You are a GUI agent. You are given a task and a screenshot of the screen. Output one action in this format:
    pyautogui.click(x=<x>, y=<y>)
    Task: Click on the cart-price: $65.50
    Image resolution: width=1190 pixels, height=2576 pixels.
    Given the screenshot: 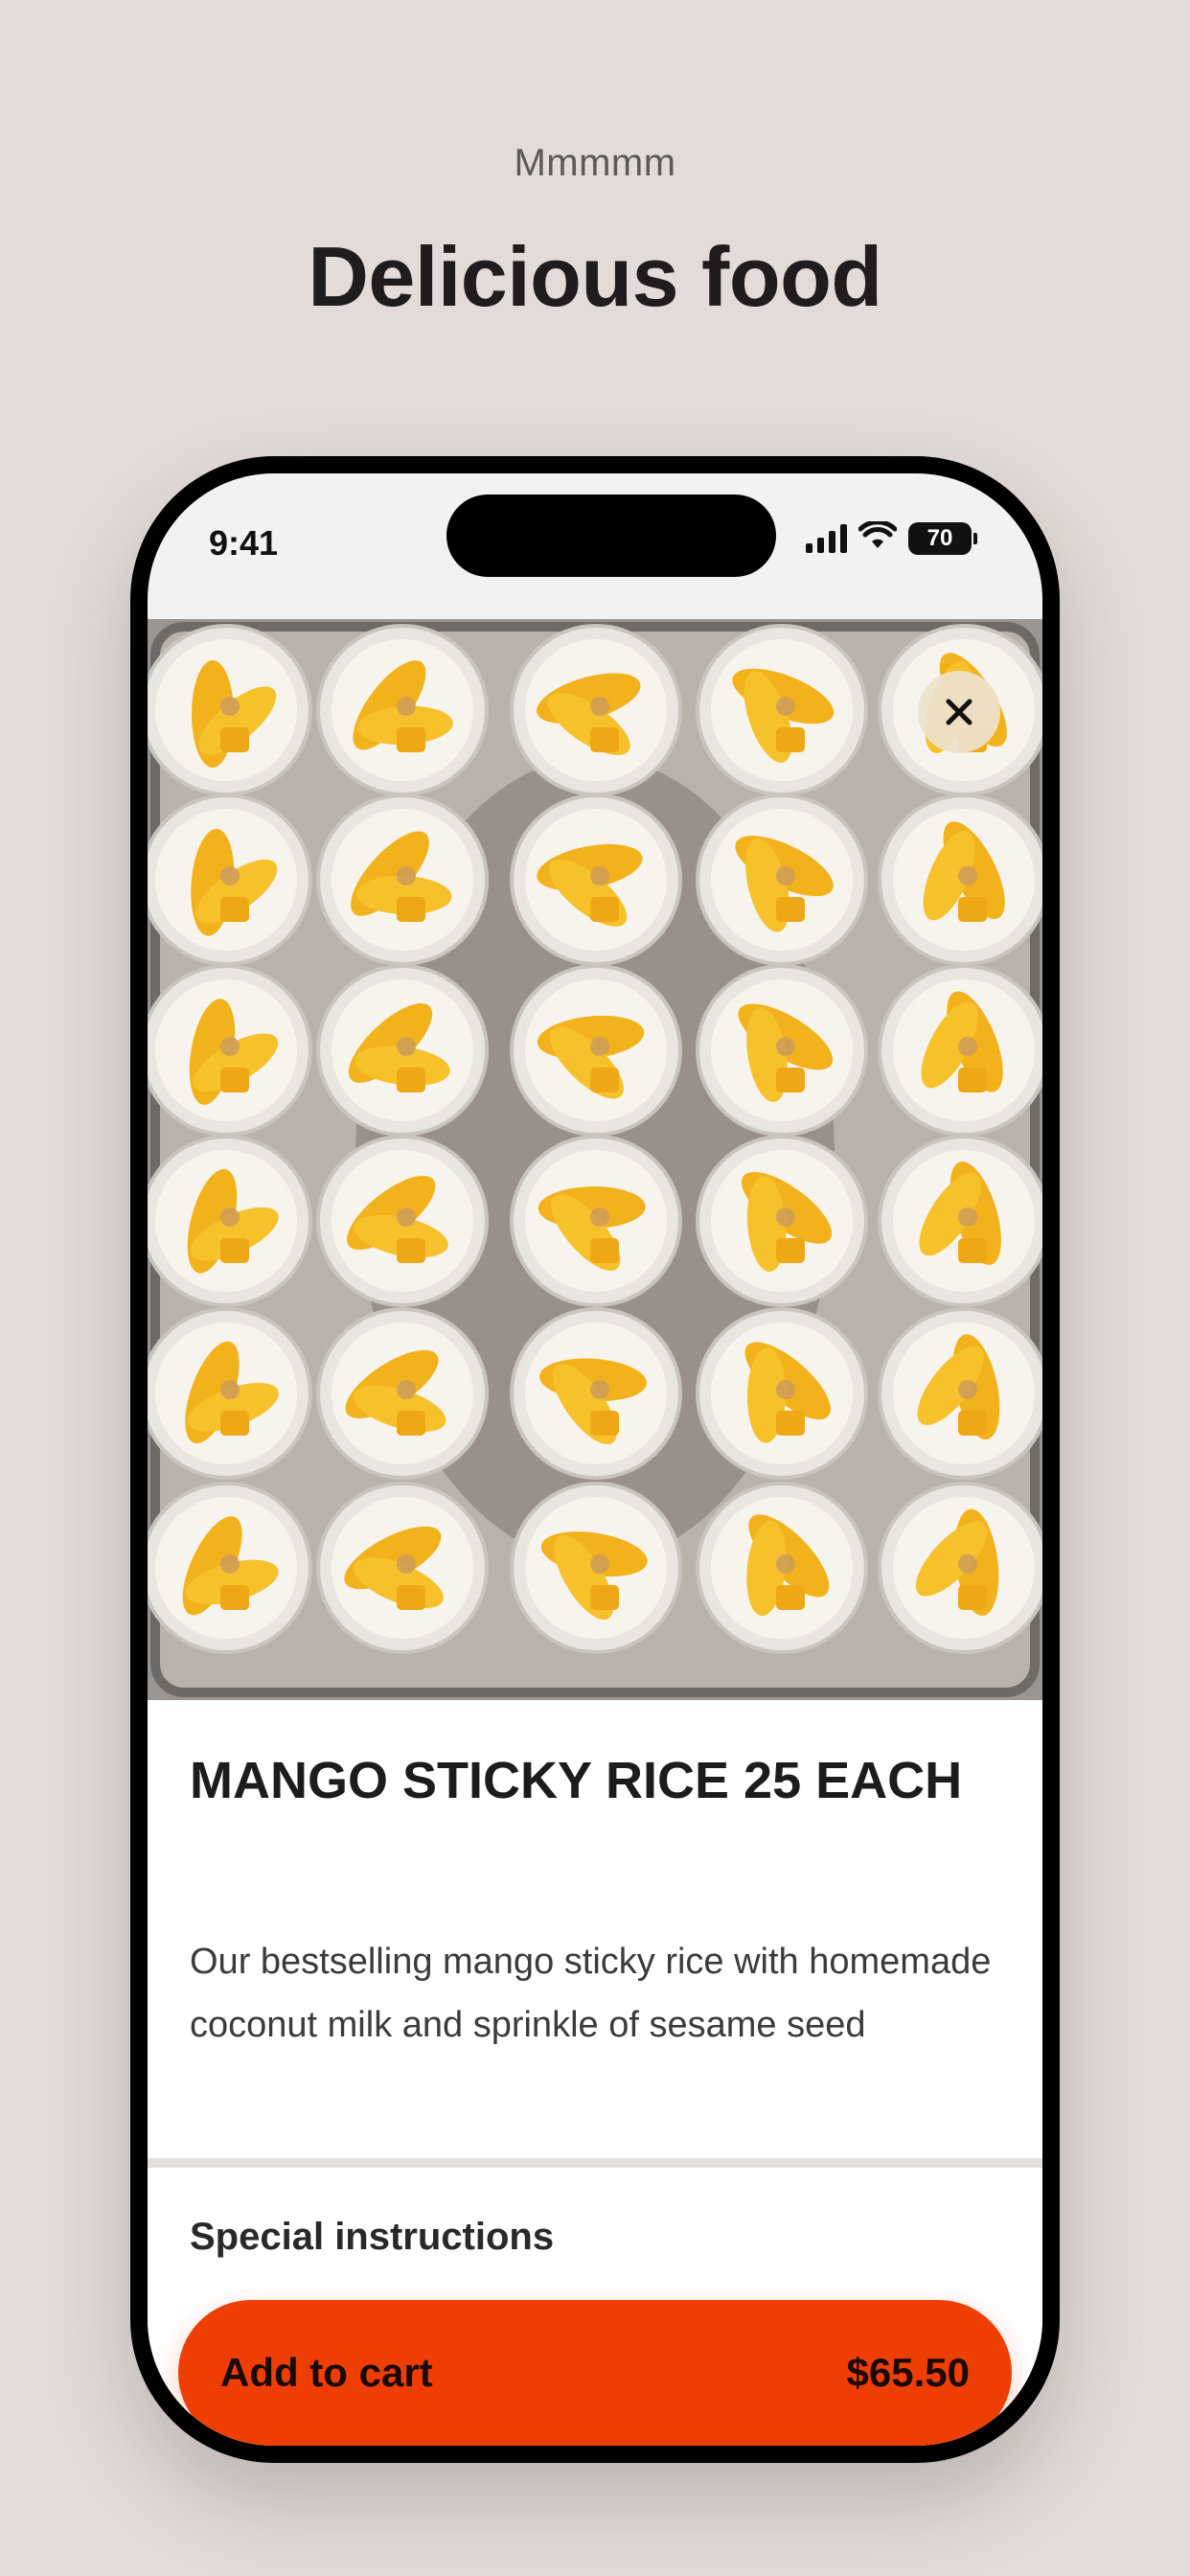 What is the action you would take?
    pyautogui.click(x=908, y=2372)
    